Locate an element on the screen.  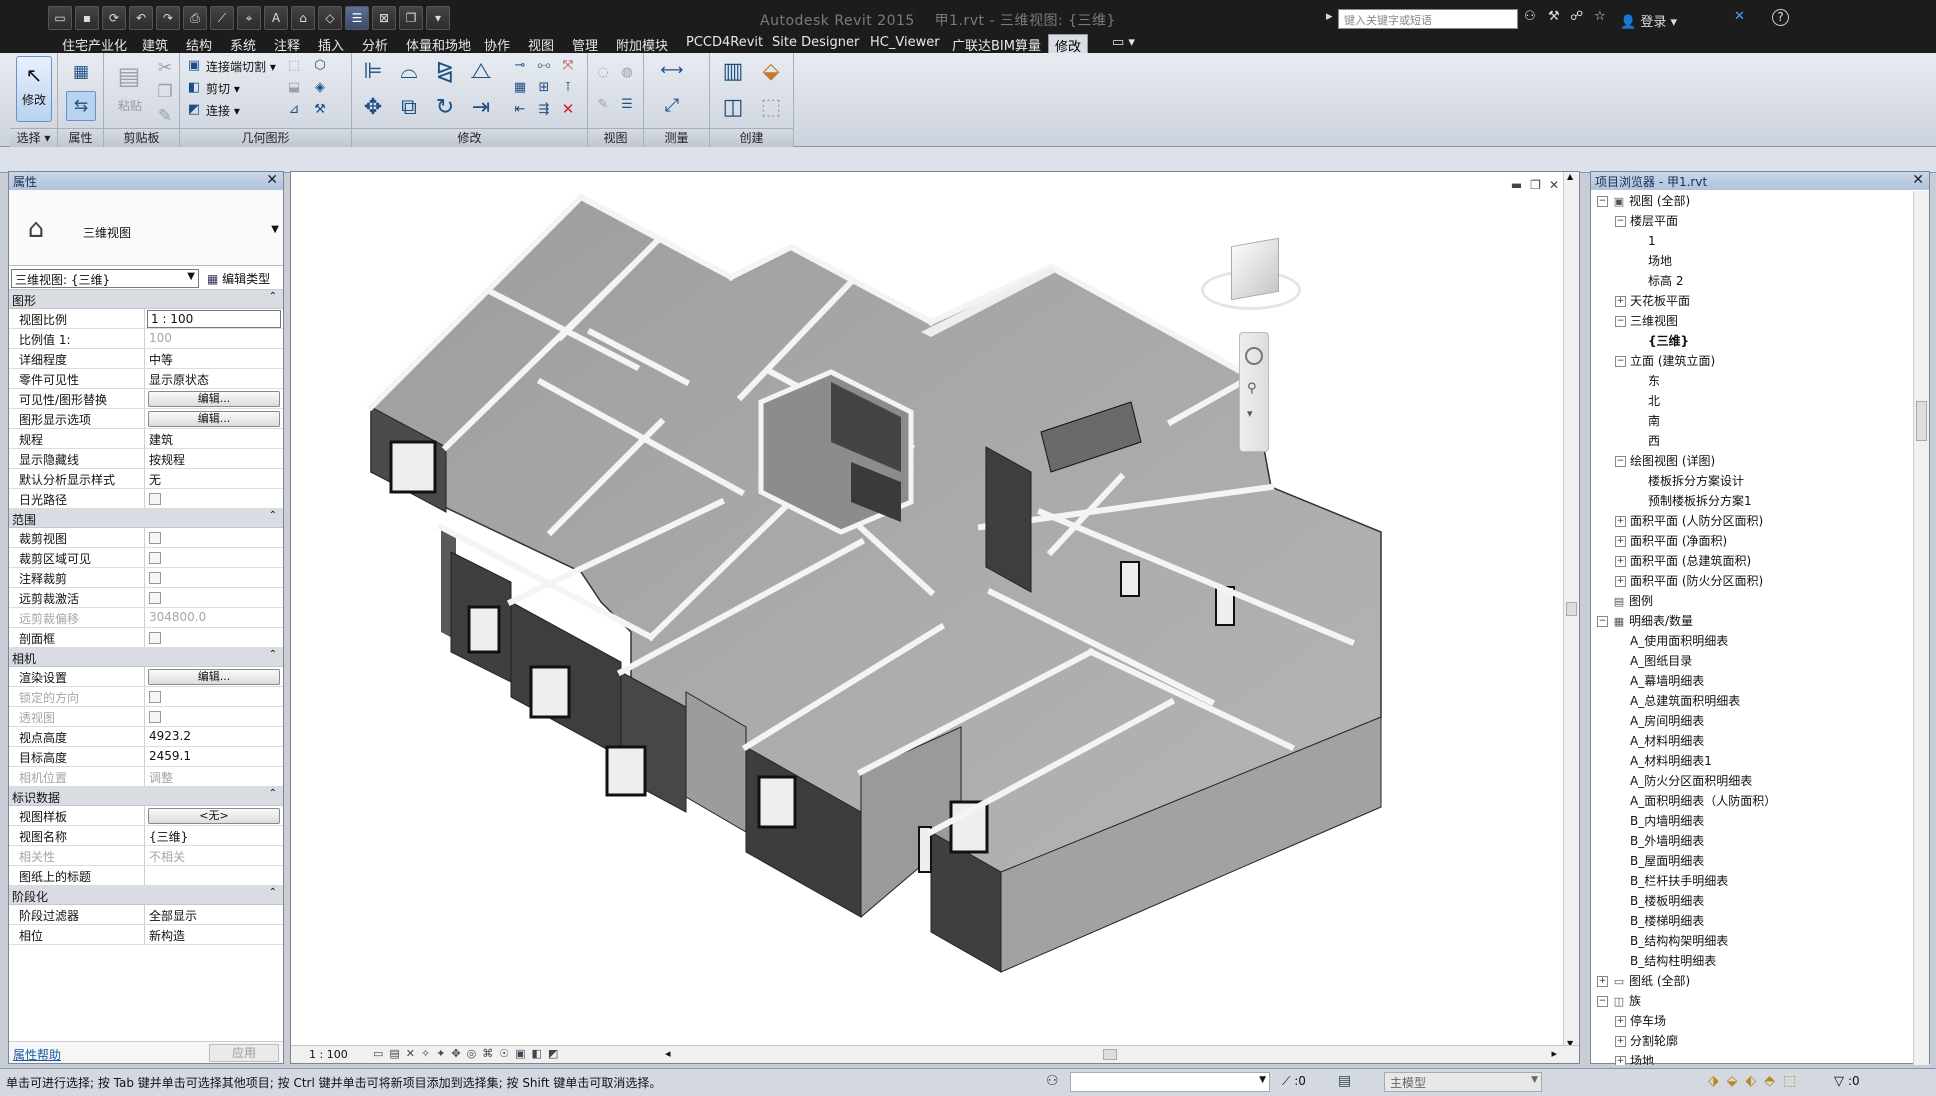
browser-scrollbar is located at coordinates (1921, 628).